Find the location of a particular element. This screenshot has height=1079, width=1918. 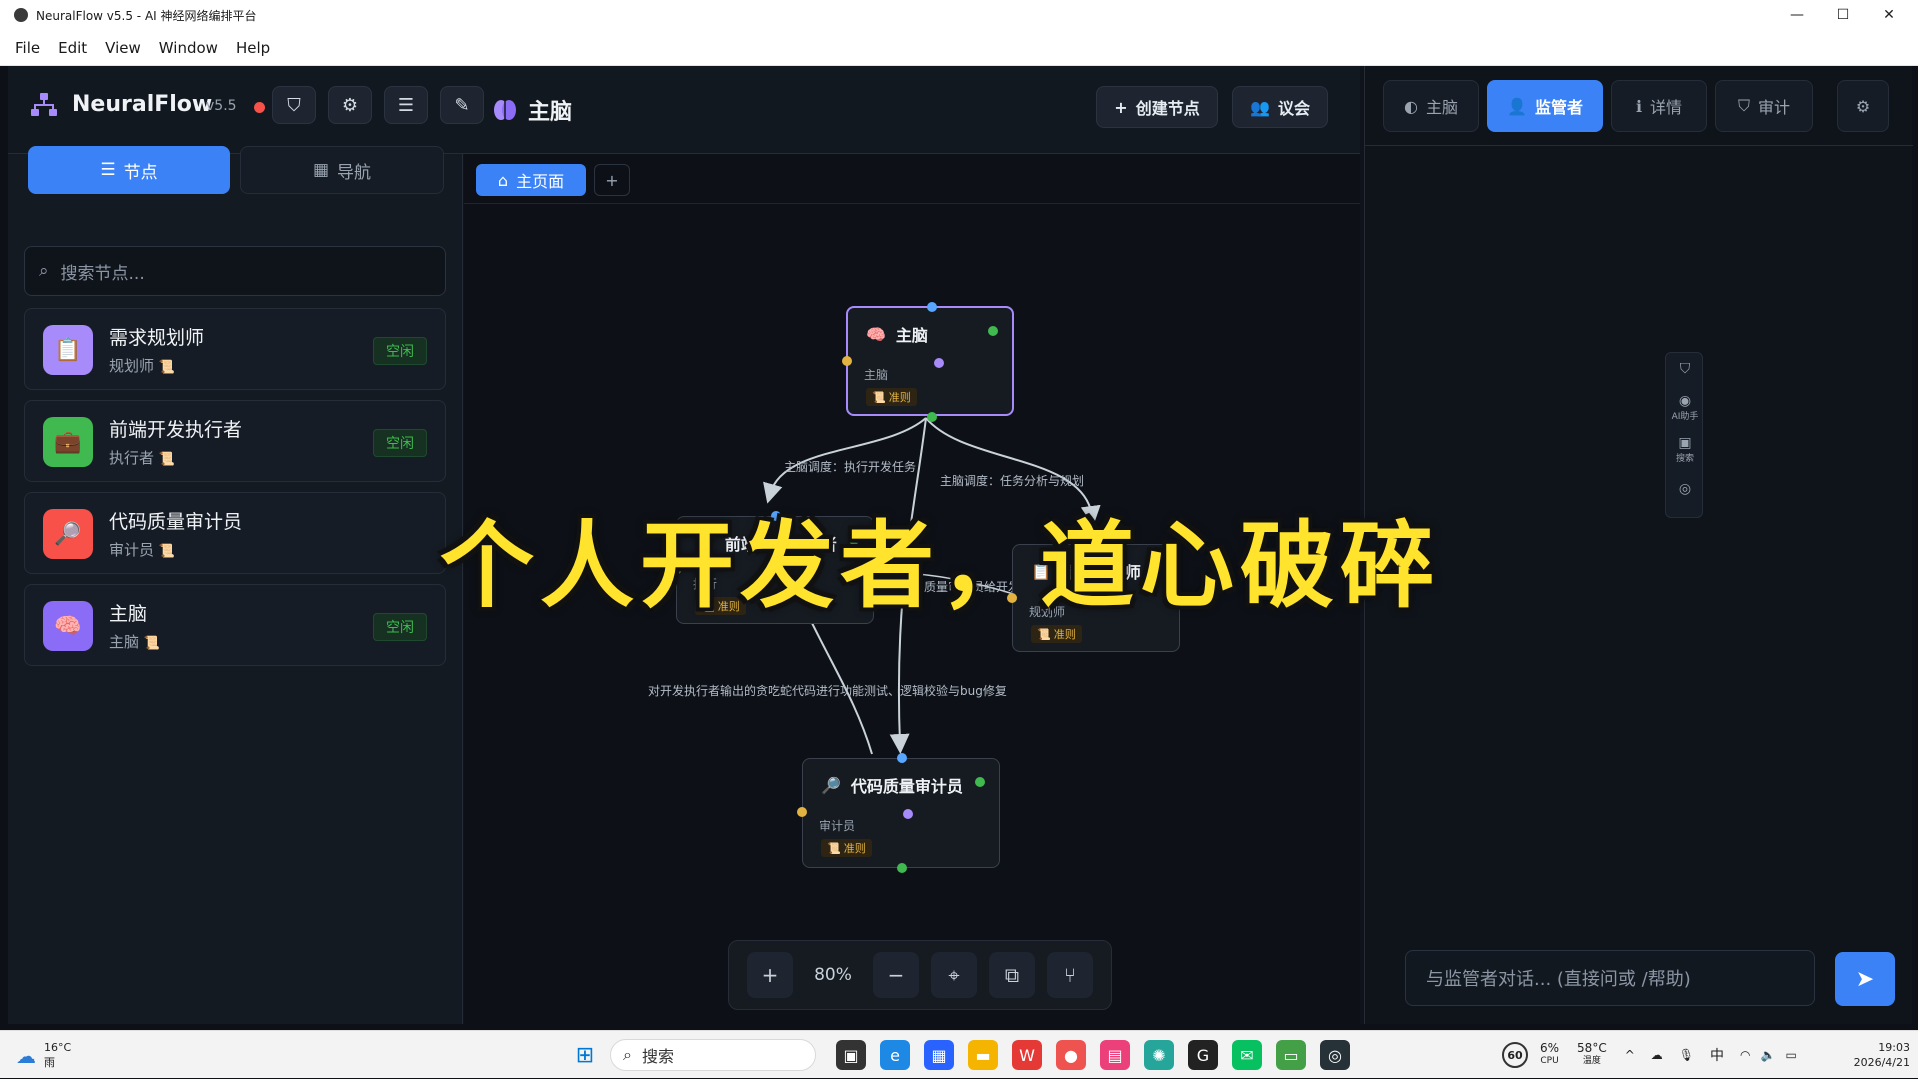

tab-nodes: ☰ 节点 is located at coordinates (129, 170).